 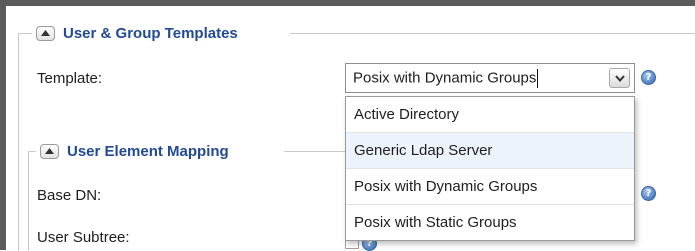 What do you see at coordinates (69, 195) in the screenshot?
I see `base-dn-label: Base DN:` at bounding box center [69, 195].